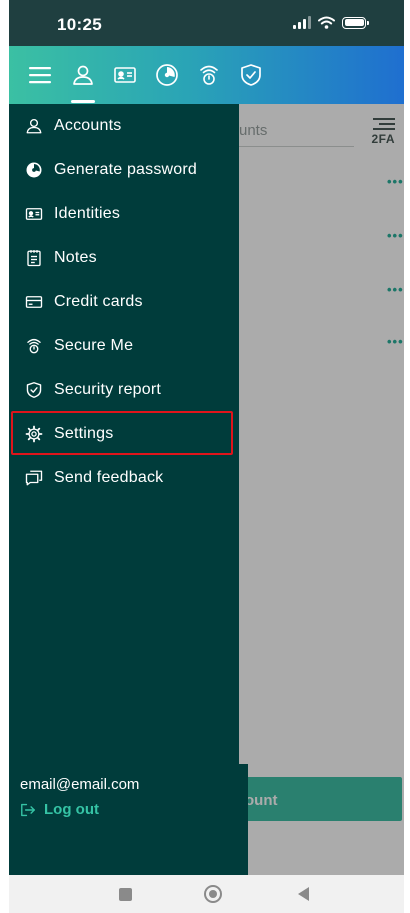  What do you see at coordinates (124, 258) in the screenshot?
I see `drawer-item-notes: Notes` at bounding box center [124, 258].